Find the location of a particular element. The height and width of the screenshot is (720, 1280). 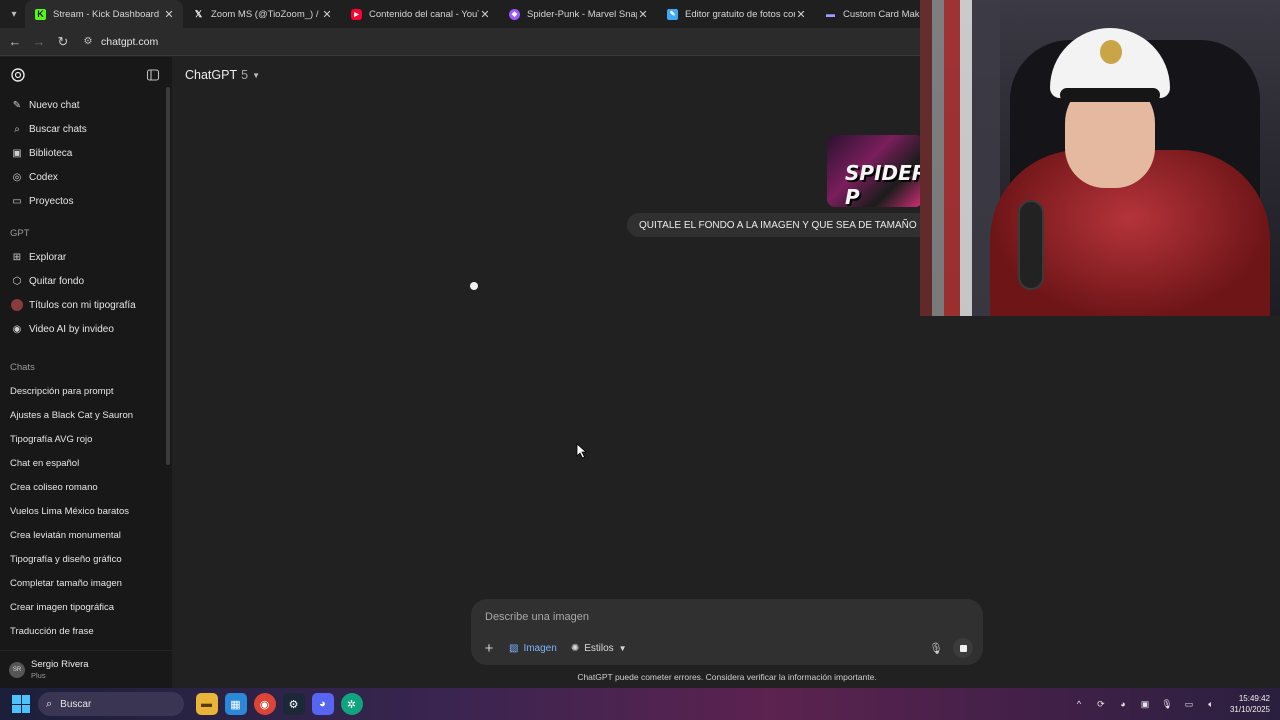

chat-list-item: Ajustes a Black Cat y Sauron is located at coordinates (86, 415).